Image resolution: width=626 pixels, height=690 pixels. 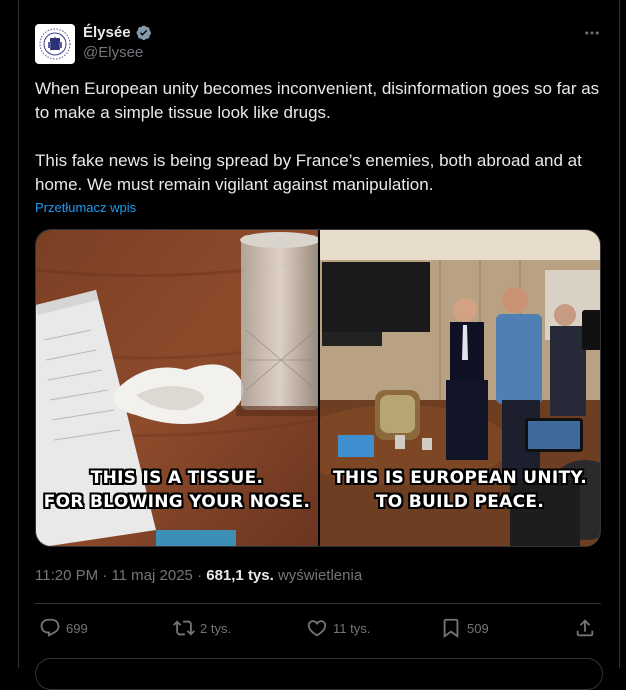 I want to click on author-name-row: Élysée, so click(x=117, y=32).